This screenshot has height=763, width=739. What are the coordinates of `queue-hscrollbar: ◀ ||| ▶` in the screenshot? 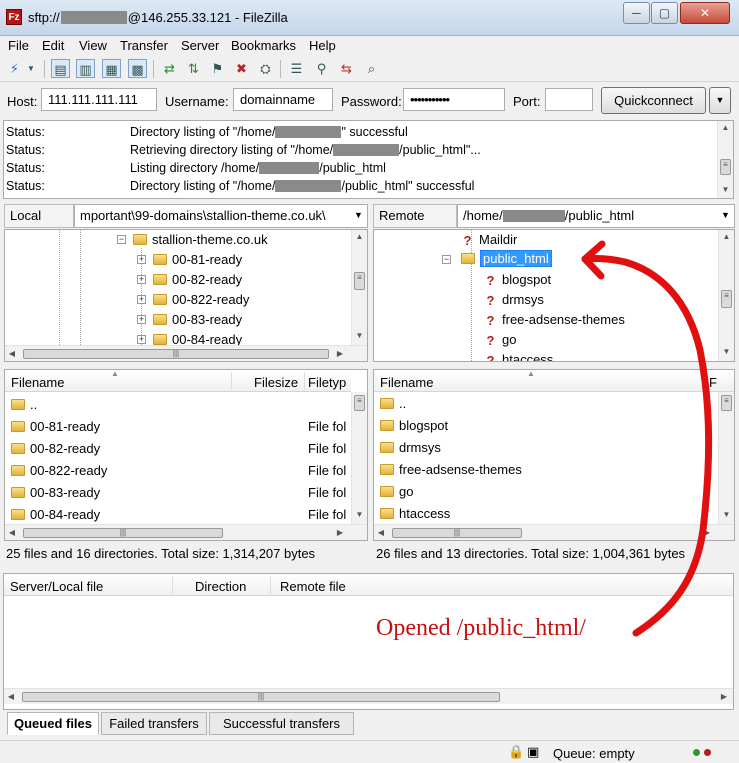 It's located at (368, 696).